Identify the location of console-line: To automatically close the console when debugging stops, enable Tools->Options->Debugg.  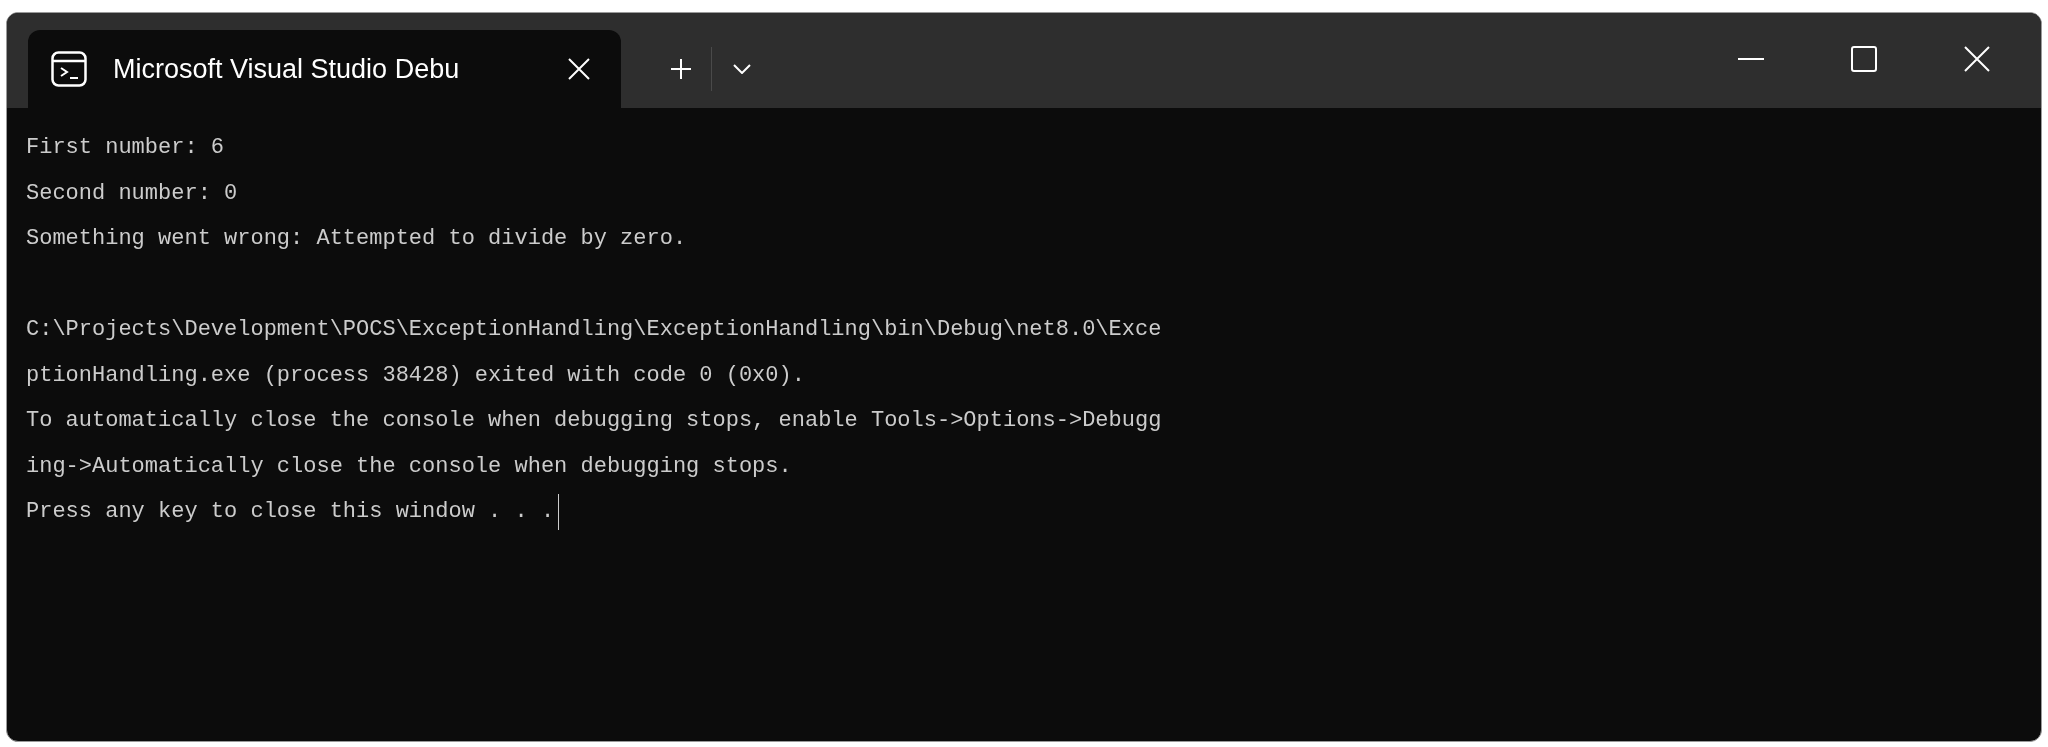
(594, 421).